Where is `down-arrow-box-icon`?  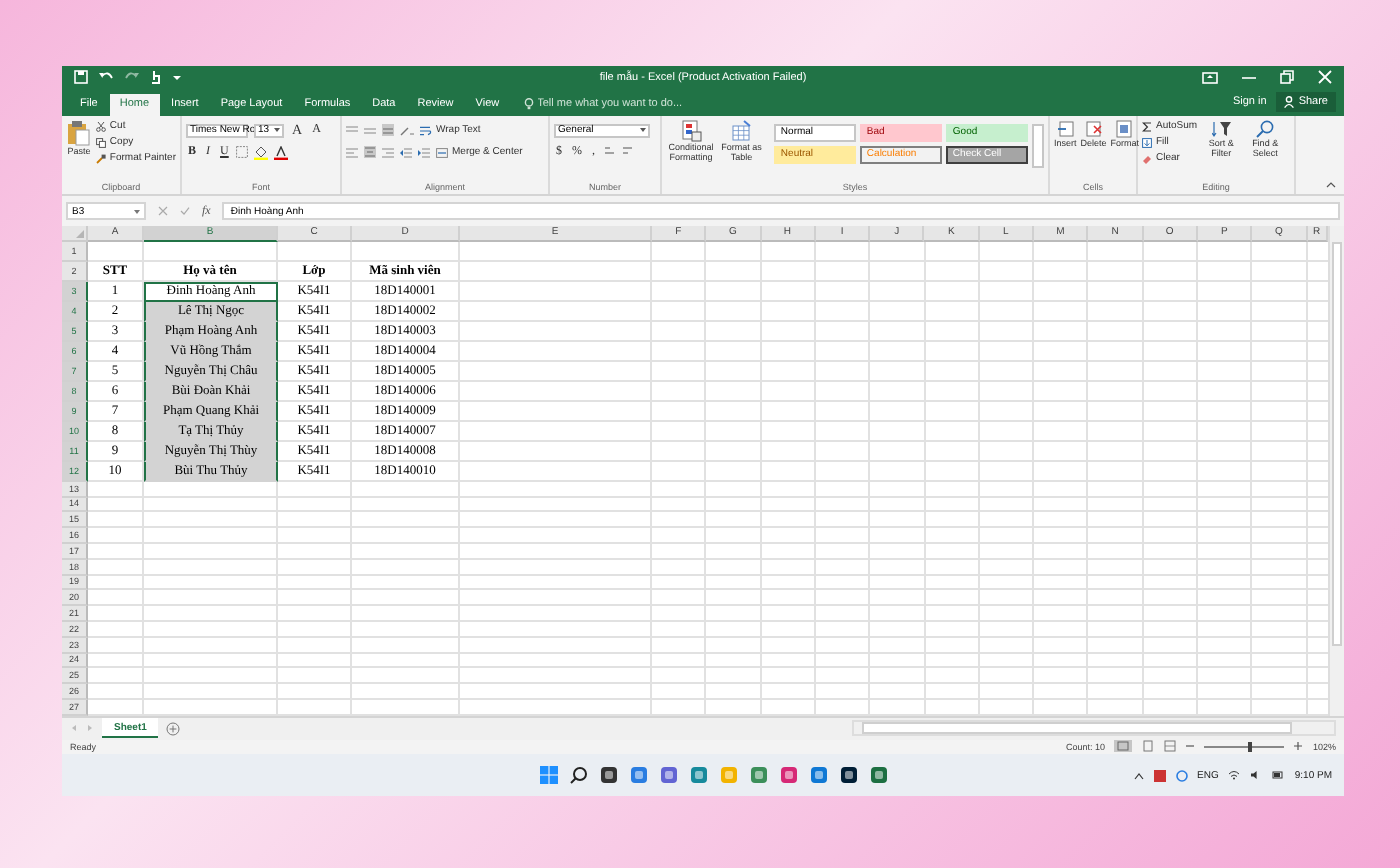 down-arrow-box-icon is located at coordinates (1147, 142).